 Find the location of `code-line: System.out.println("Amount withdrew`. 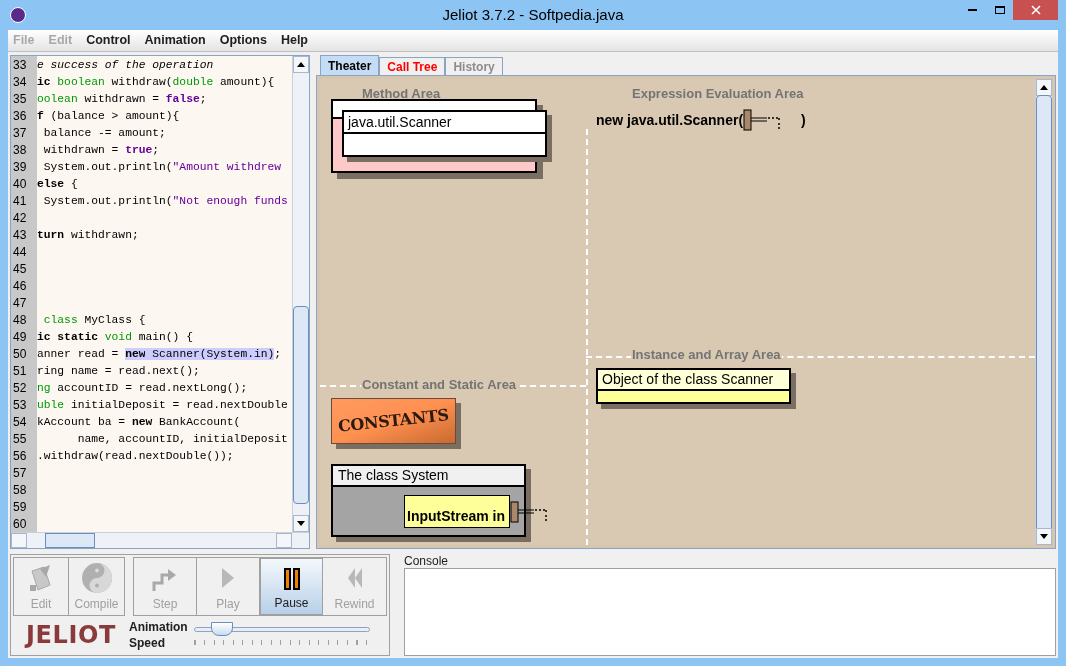

code-line: System.out.println("Amount withdrew is located at coordinates (162, 167).